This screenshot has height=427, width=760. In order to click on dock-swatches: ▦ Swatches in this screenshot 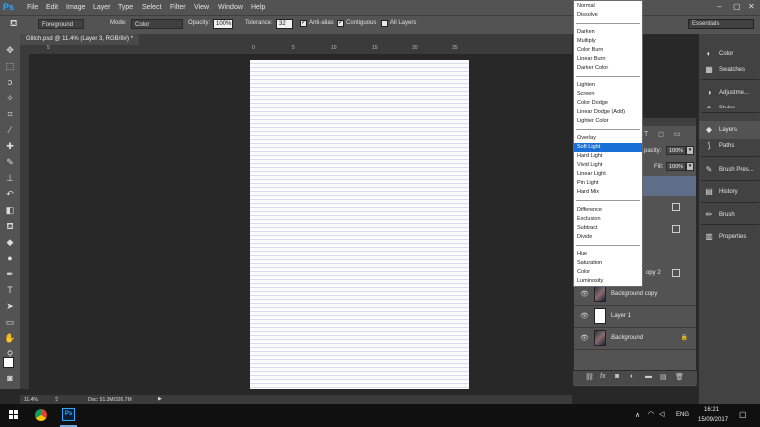, I will do `click(729, 70)`.